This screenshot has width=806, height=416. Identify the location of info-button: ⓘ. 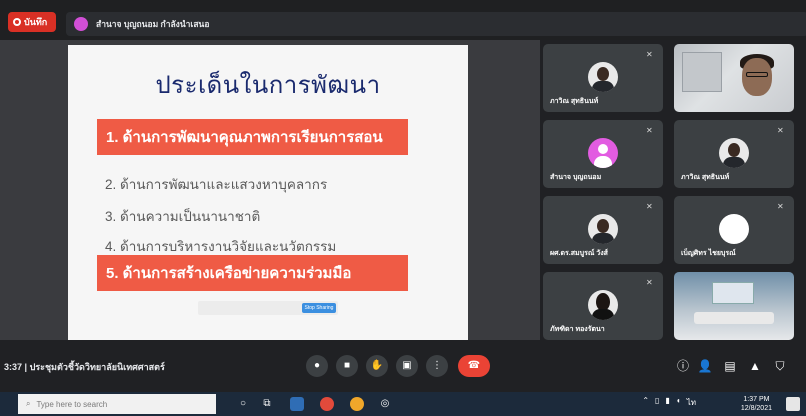
(683, 366).